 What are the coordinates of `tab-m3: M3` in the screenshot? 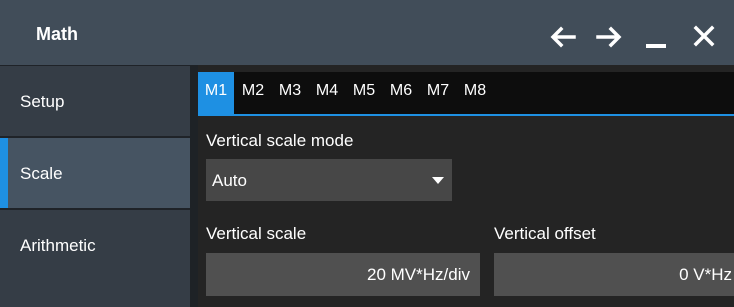 It's located at (290, 94).